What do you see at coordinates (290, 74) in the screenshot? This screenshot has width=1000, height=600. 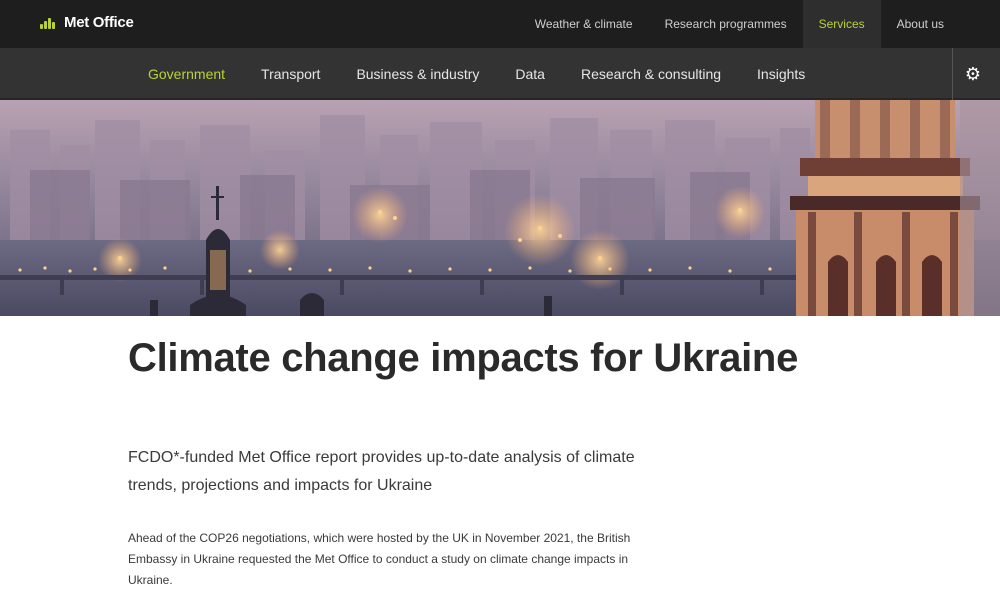 I see `nav-item-transport: Transport` at bounding box center [290, 74].